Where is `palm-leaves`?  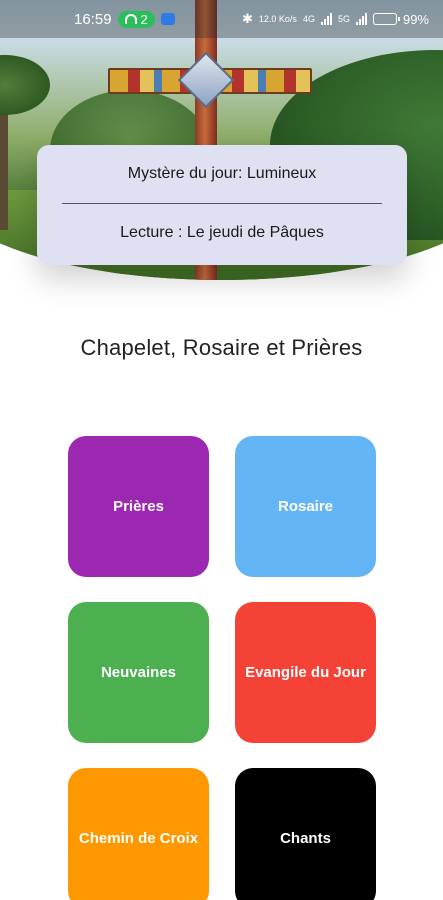 palm-leaves is located at coordinates (25, 85).